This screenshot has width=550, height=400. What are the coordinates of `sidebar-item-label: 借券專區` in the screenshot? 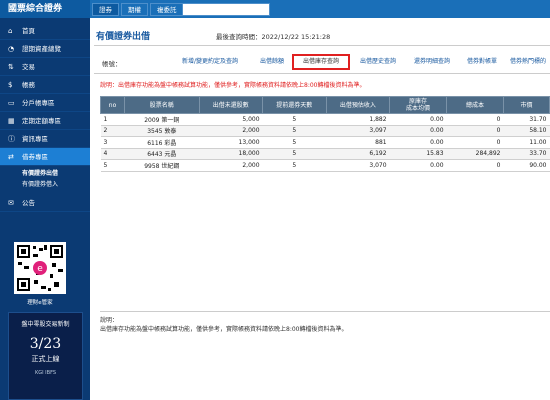 It's located at (35, 157).